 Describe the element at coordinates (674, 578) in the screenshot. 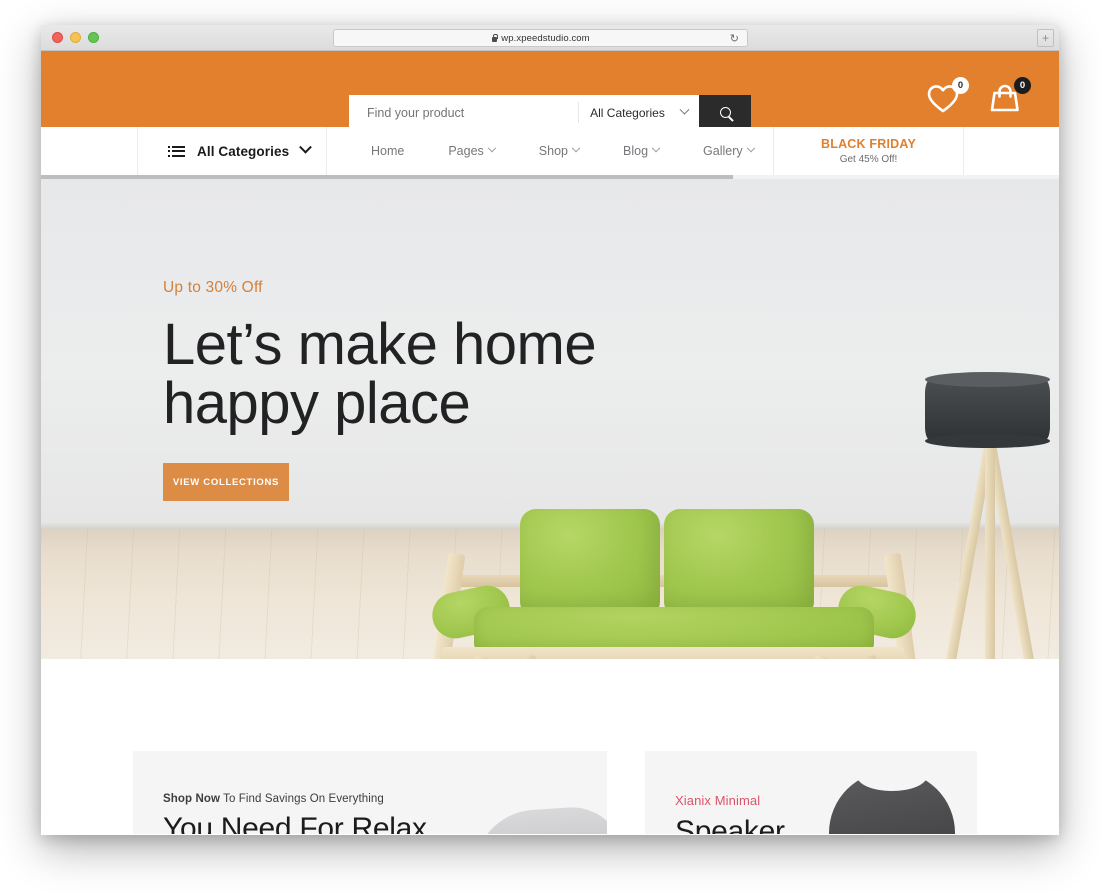

I see `green-sofa-image` at that location.